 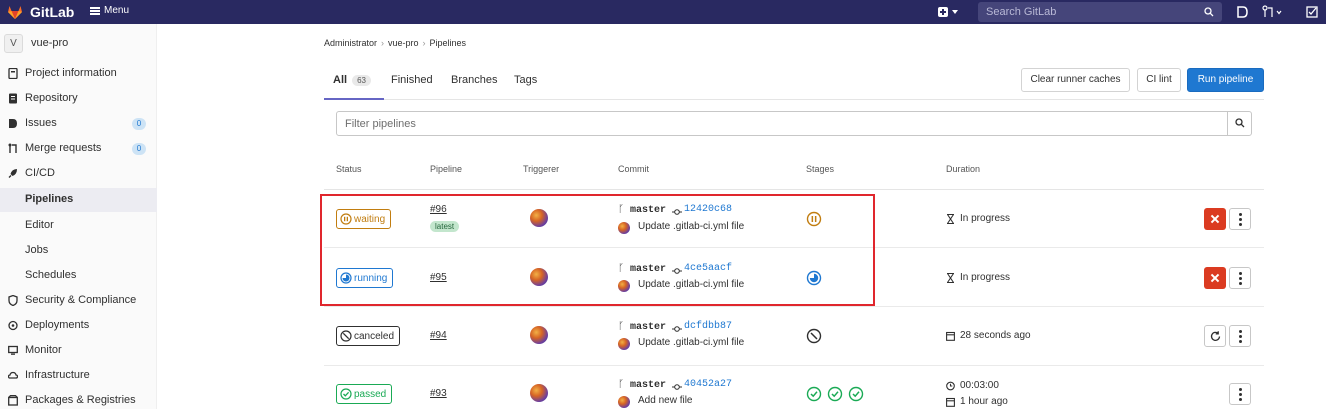 I want to click on tab-label: All, so click(x=340, y=80).